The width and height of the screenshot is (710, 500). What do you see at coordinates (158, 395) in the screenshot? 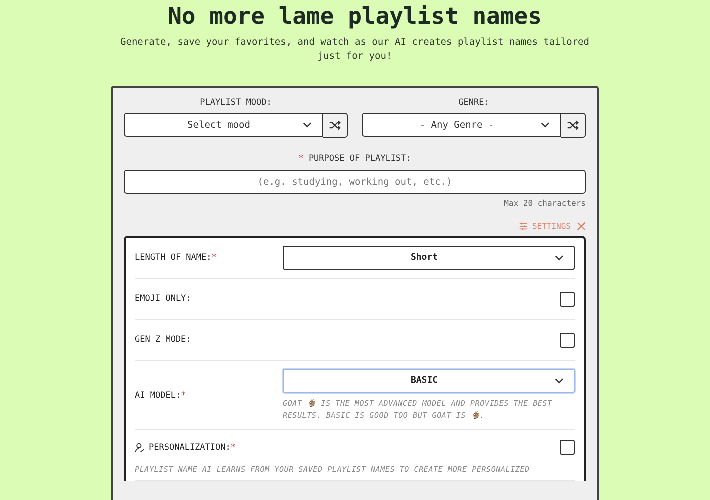
I see `setting-label: AI MODEL:` at bounding box center [158, 395].